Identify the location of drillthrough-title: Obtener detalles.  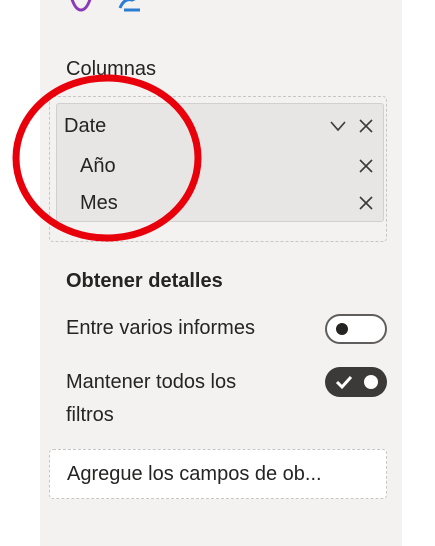
(144, 281).